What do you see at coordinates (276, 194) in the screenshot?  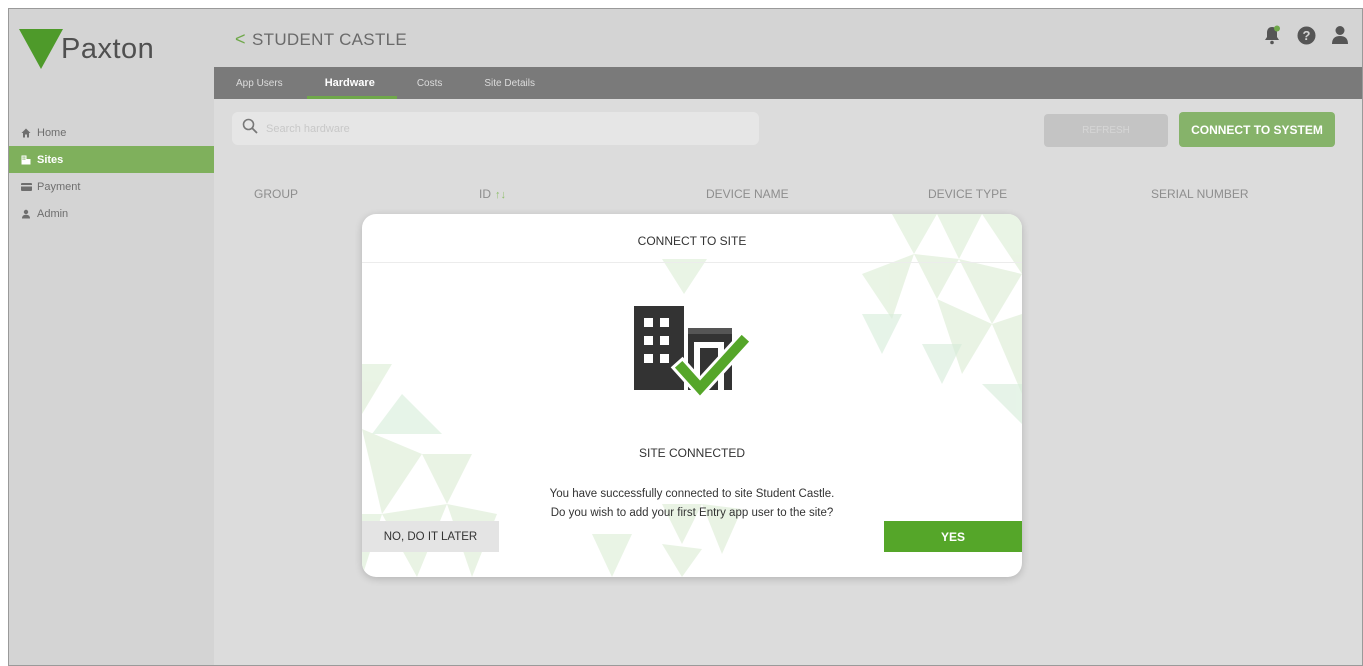 I see `column-header-group: GROUP` at bounding box center [276, 194].